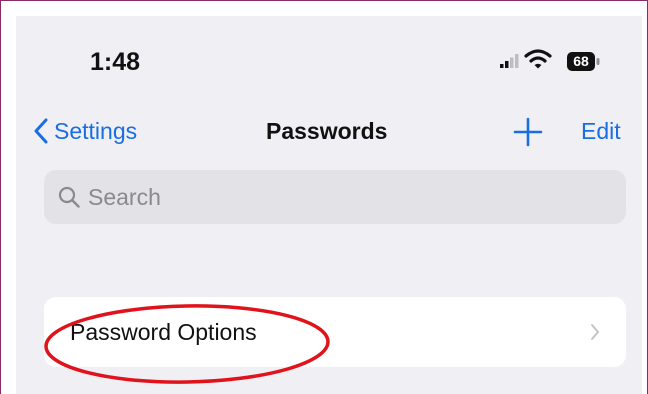  What do you see at coordinates (595, 332) in the screenshot?
I see `chevron-right-icon` at bounding box center [595, 332].